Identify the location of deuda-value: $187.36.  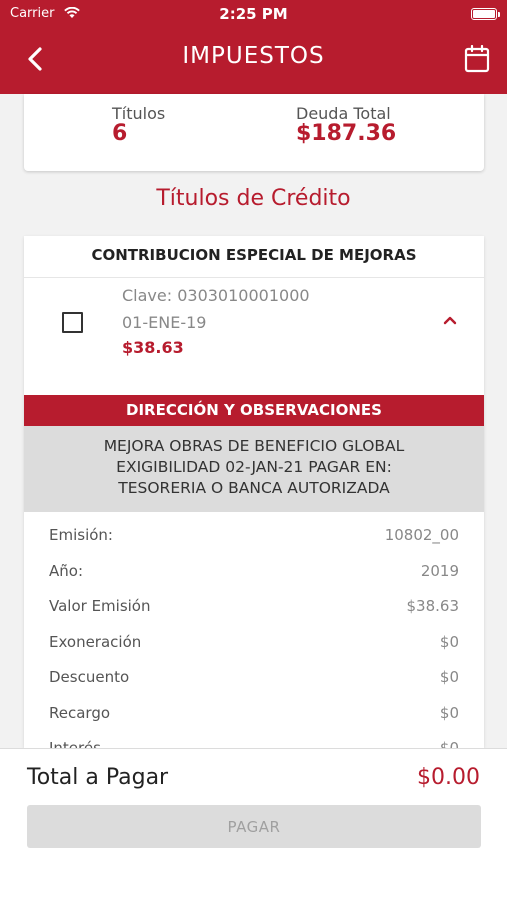
(346, 133).